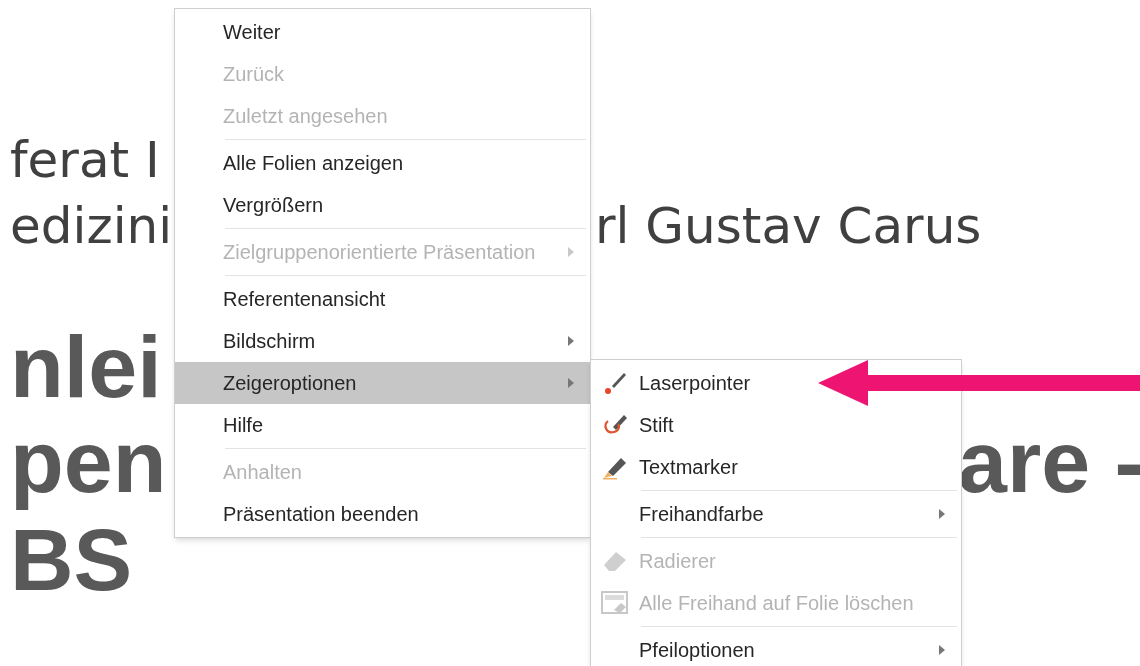 Image resolution: width=1140 pixels, height=666 pixels. What do you see at coordinates (776, 467) in the screenshot?
I see `menu-item: Textmarker` at bounding box center [776, 467].